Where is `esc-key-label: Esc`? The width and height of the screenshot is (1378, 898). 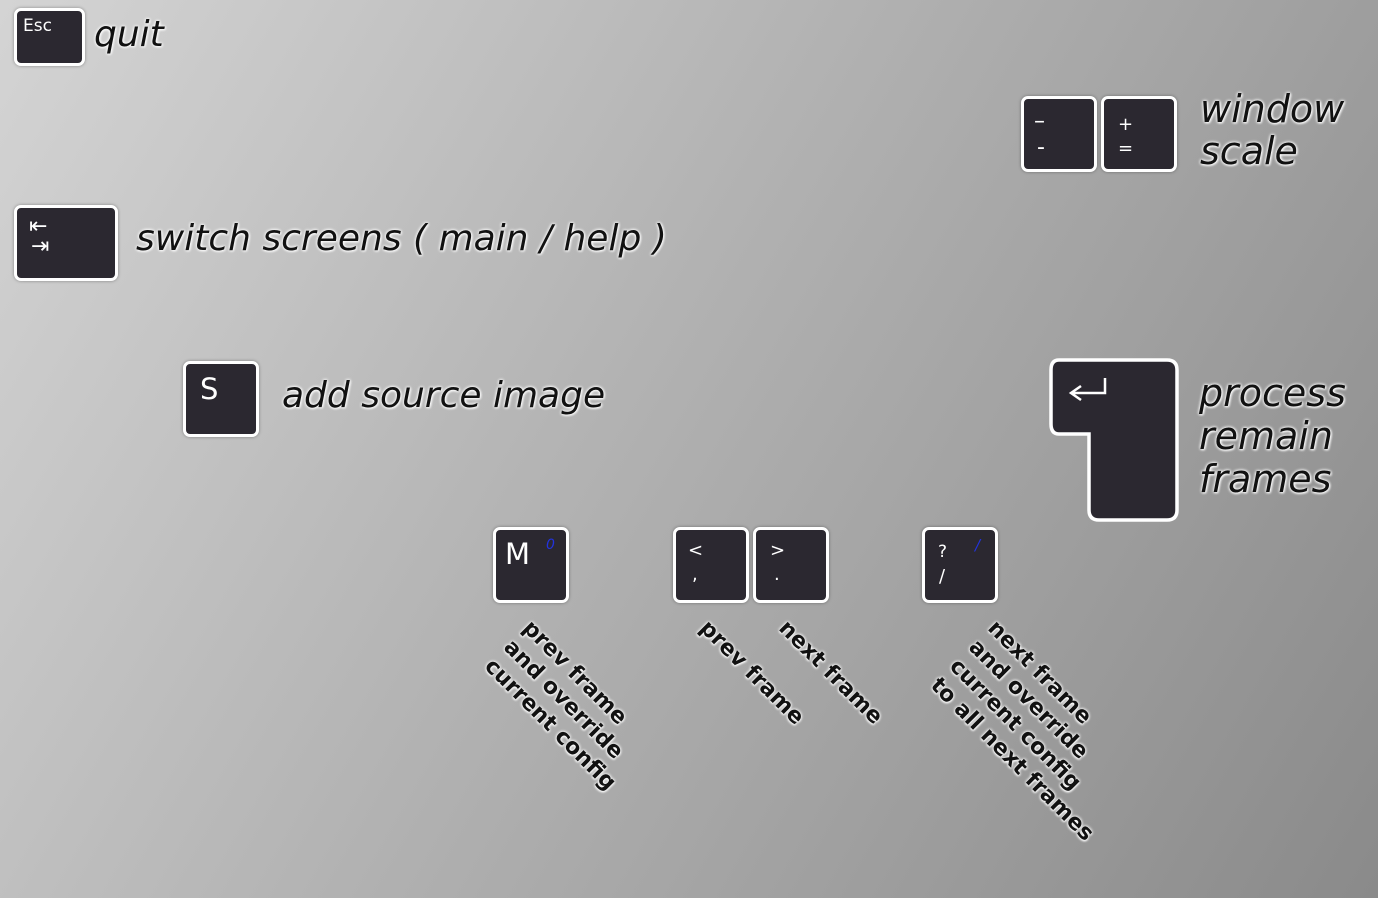
esc-key-label: Esc is located at coordinates (37, 26).